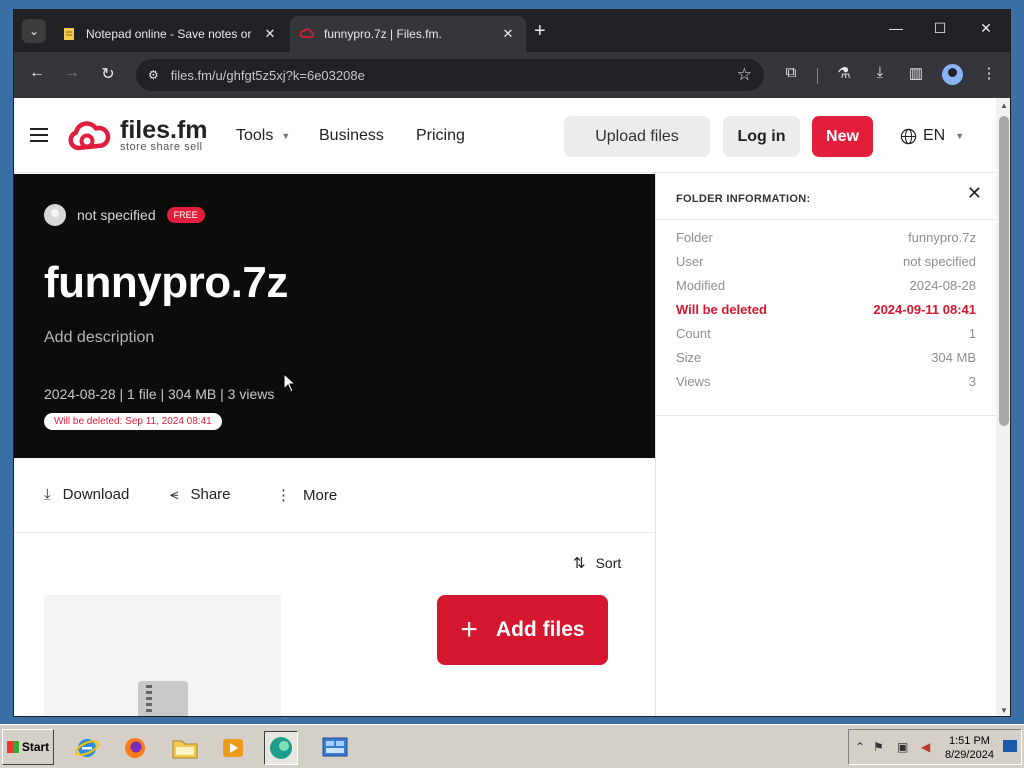 This screenshot has width=1024, height=768. I want to click on reload-icon: ↻, so click(108, 74).